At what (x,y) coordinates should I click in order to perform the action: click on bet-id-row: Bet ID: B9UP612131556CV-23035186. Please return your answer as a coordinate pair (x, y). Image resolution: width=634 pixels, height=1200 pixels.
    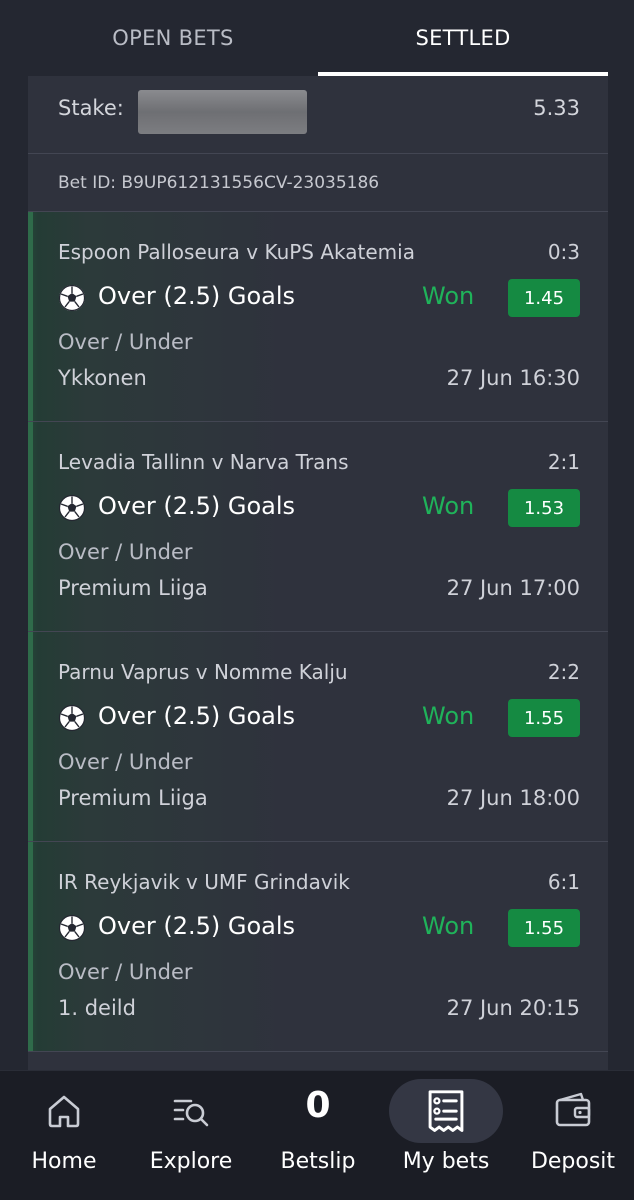
    Looking at the image, I should click on (318, 183).